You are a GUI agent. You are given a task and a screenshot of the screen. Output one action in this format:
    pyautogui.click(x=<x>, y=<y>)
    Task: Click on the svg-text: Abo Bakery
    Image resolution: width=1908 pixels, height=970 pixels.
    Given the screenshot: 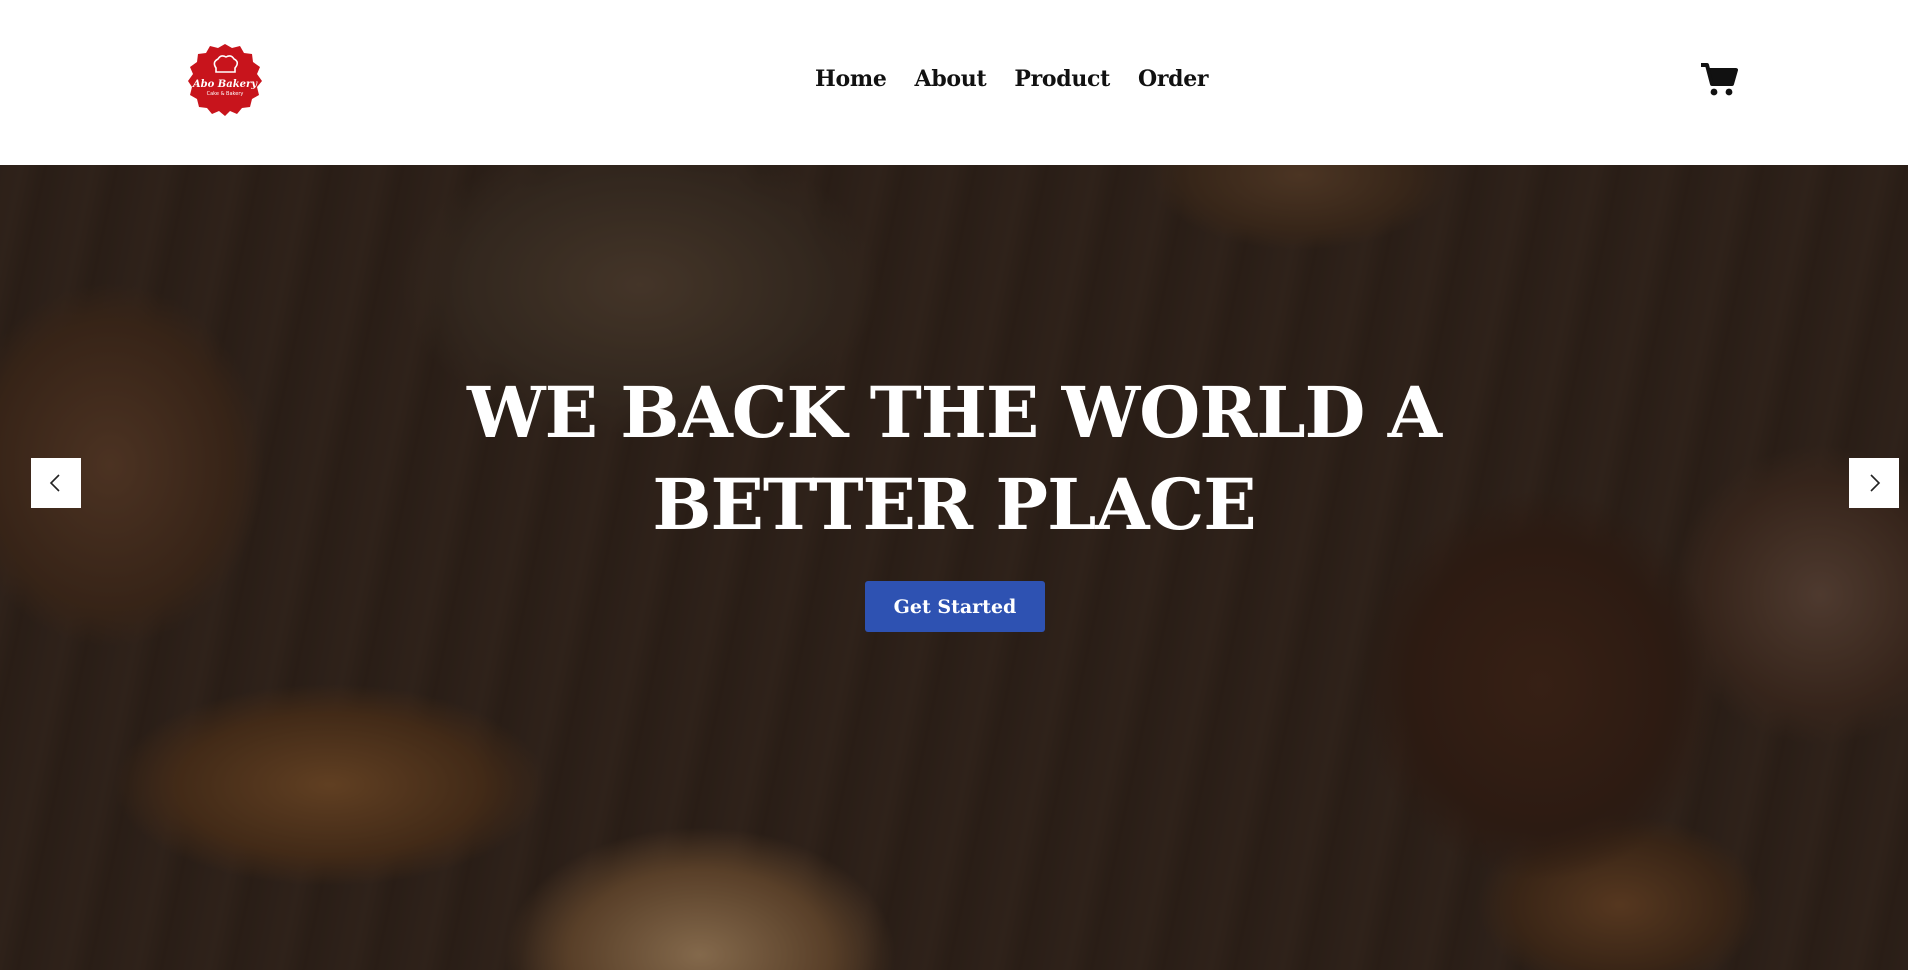 What is the action you would take?
    pyautogui.click(x=225, y=84)
    